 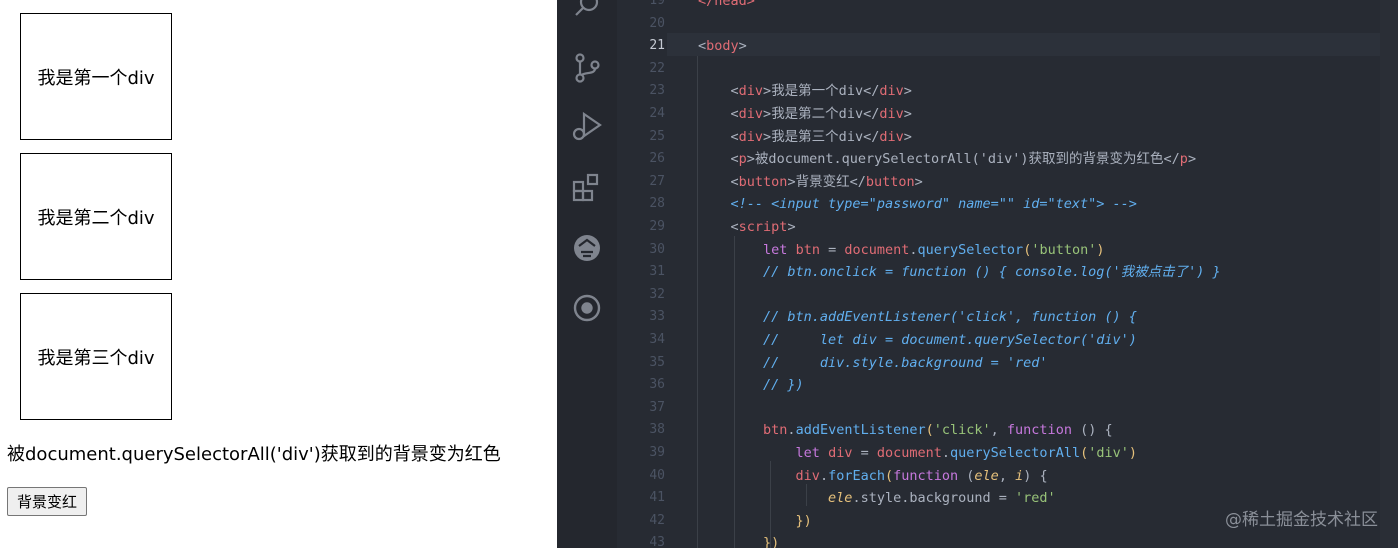 What do you see at coordinates (657, 68) in the screenshot?
I see `line-number: 22` at bounding box center [657, 68].